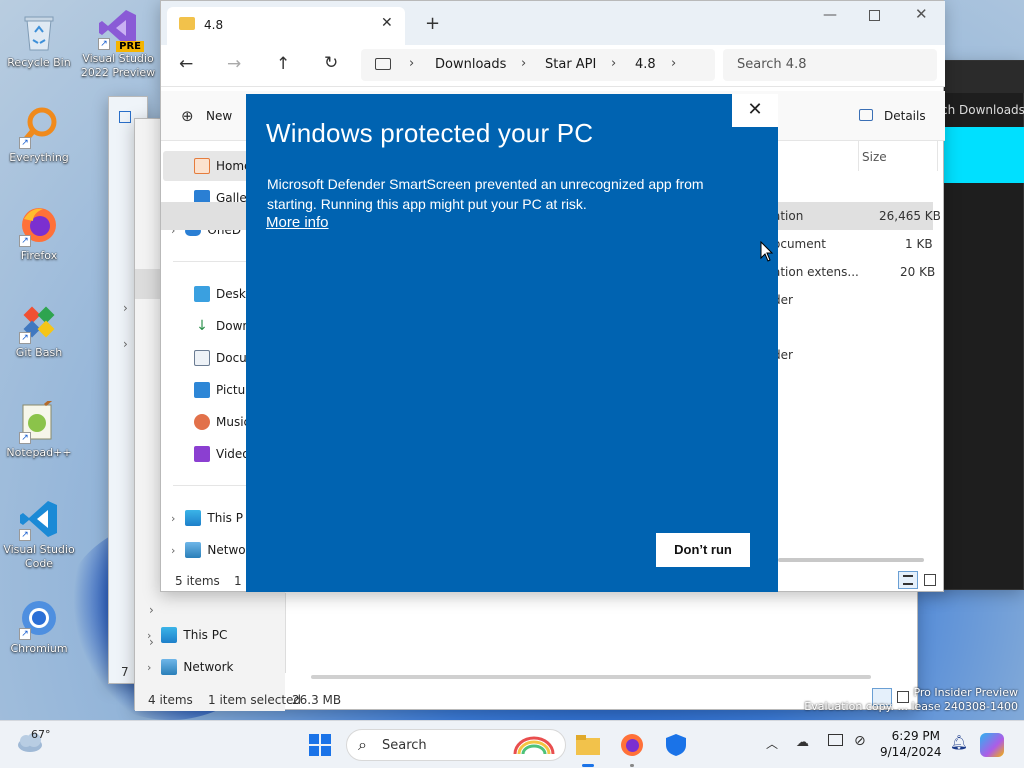 The image size is (1024, 768). Describe the element at coordinates (911, 706) in the screenshot. I see `watermark-line: Evaluation copy. ... lease 240308-1400` at that location.